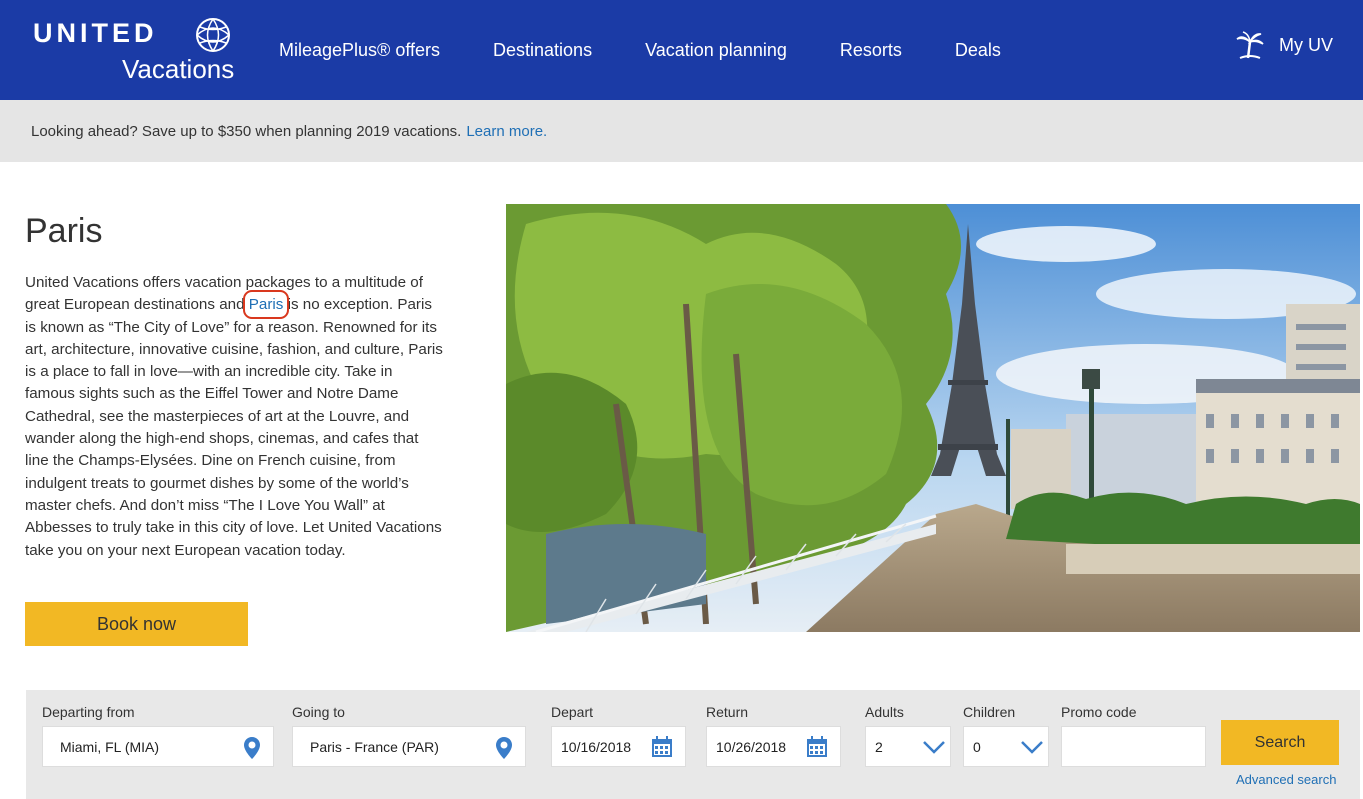 This screenshot has width=1363, height=799. I want to click on nav-deals: Deals, so click(978, 50).